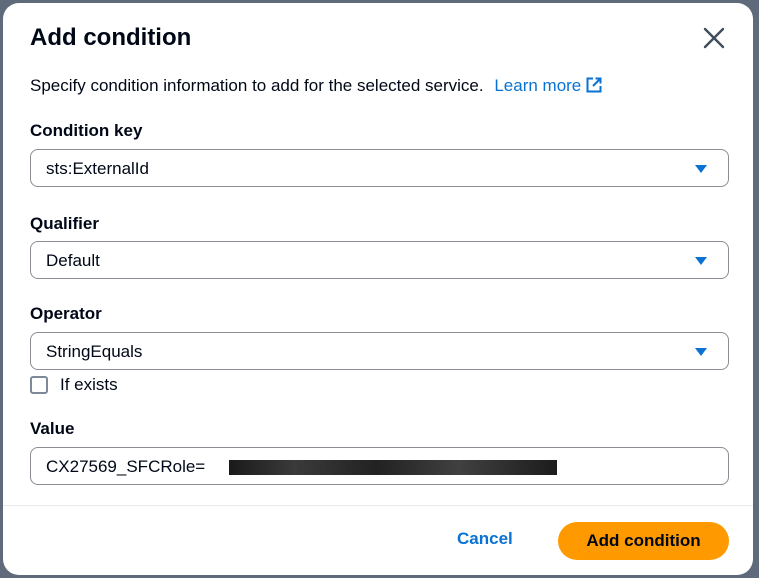 This screenshot has width=759, height=578. I want to click on value-input: CX27569_SFCRole=, so click(379, 466).